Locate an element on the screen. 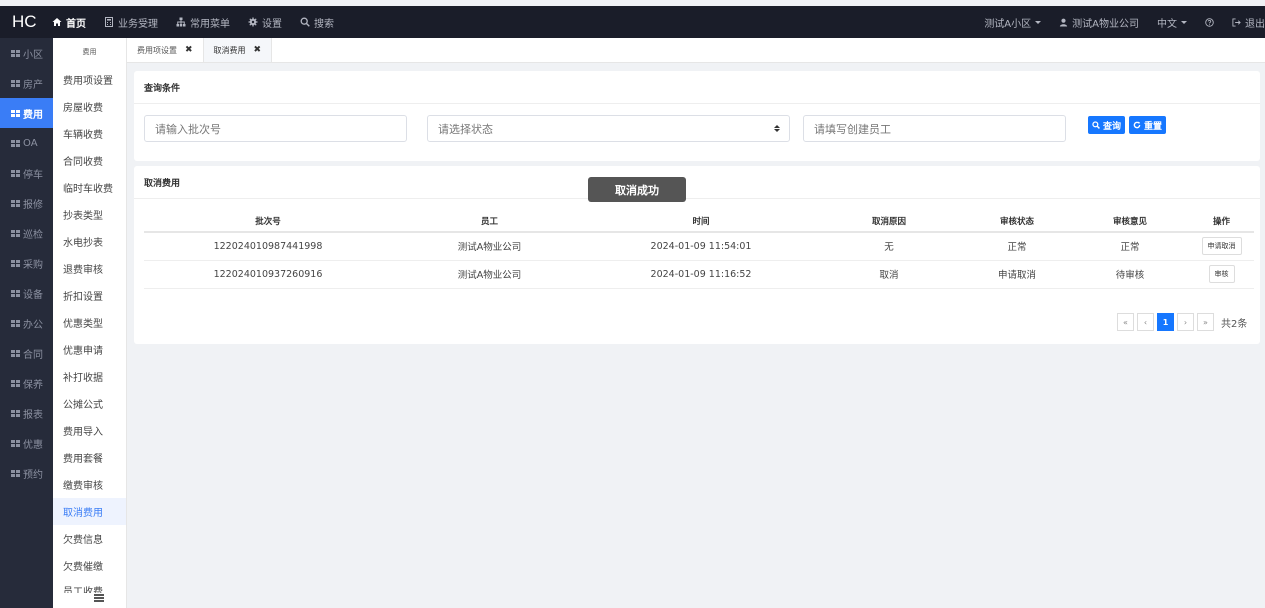 This screenshot has width=1265, height=608. action-cell: 审核 is located at coordinates (1221, 274).